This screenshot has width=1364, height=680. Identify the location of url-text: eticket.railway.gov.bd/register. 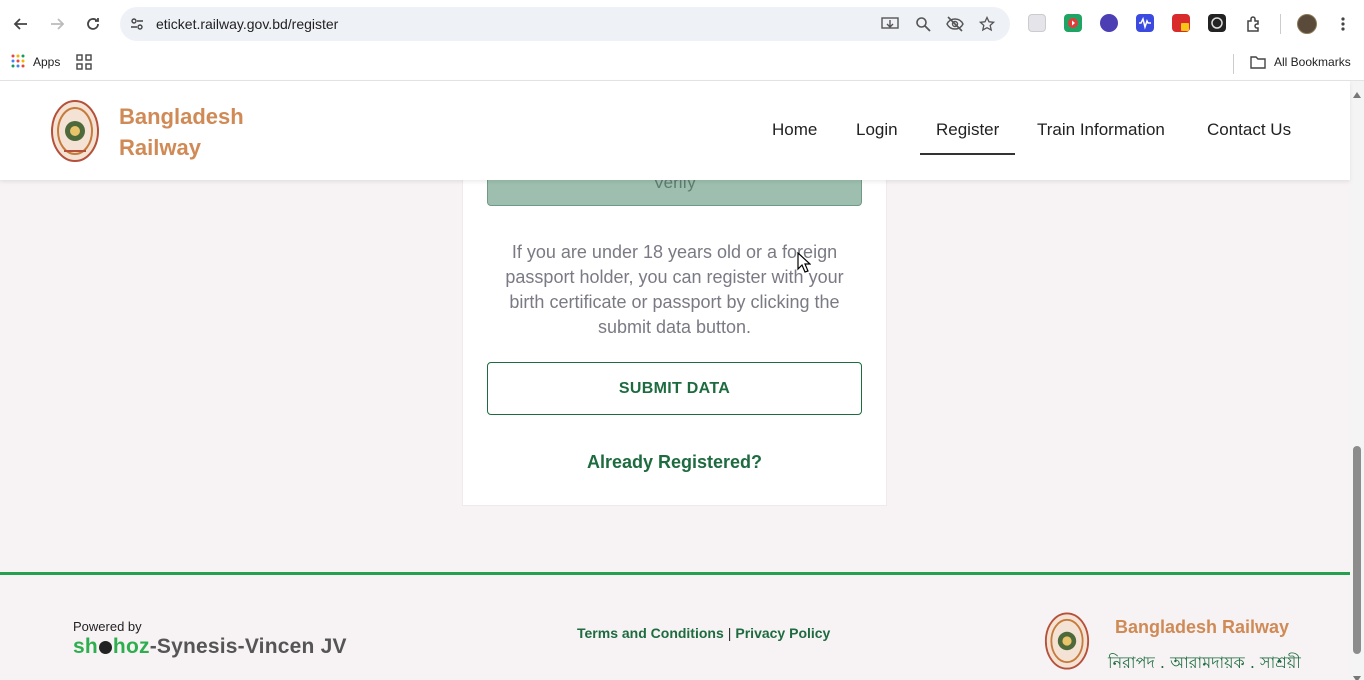
(247, 24).